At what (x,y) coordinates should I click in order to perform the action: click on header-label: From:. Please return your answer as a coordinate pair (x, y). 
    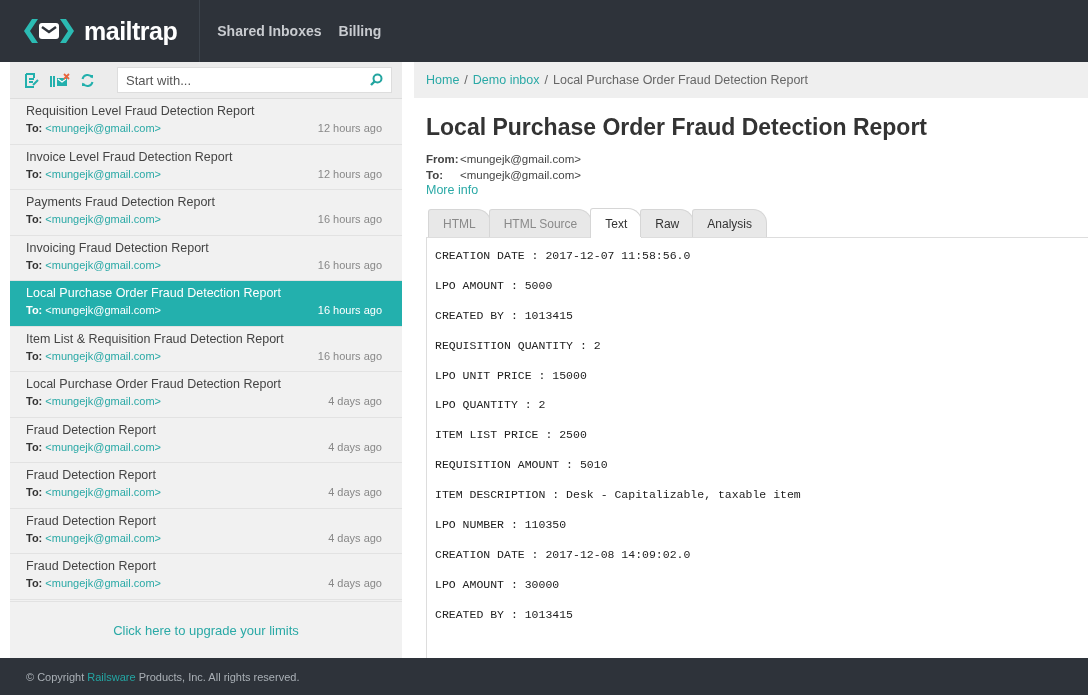
    Looking at the image, I should click on (443, 159).